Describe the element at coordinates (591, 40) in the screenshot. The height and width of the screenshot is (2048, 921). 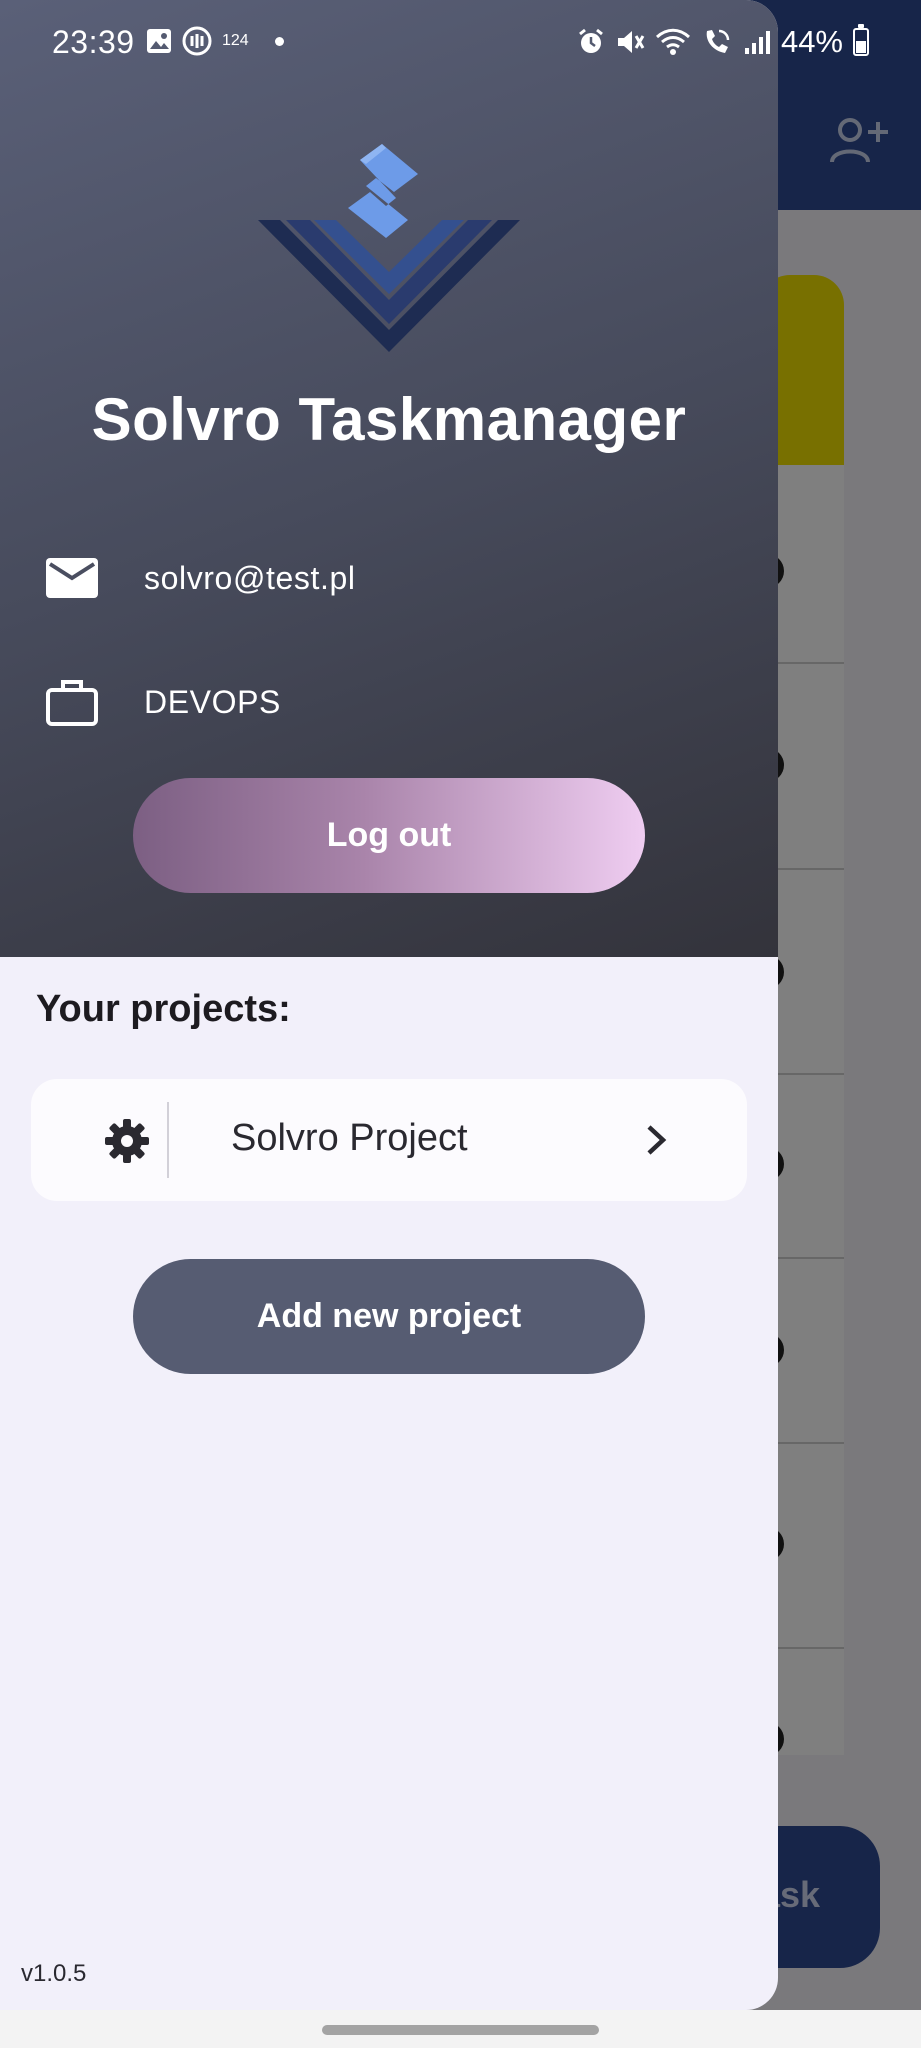
I see `alarm-icon` at that location.